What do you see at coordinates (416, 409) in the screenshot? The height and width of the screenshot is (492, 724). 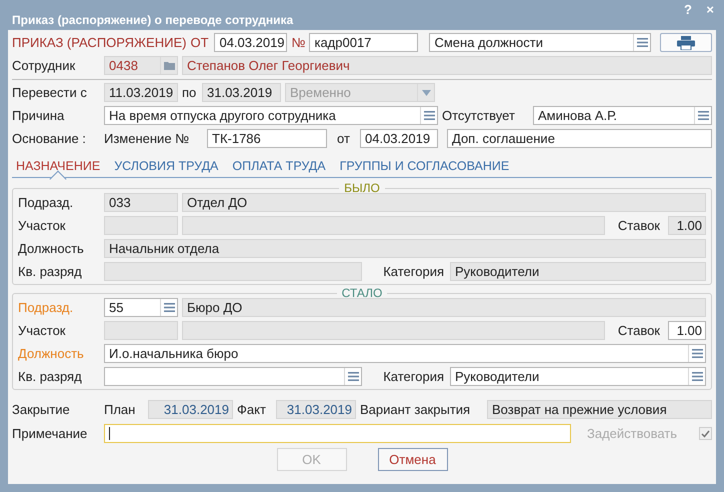 I see `field-label: Вариант закрытия` at bounding box center [416, 409].